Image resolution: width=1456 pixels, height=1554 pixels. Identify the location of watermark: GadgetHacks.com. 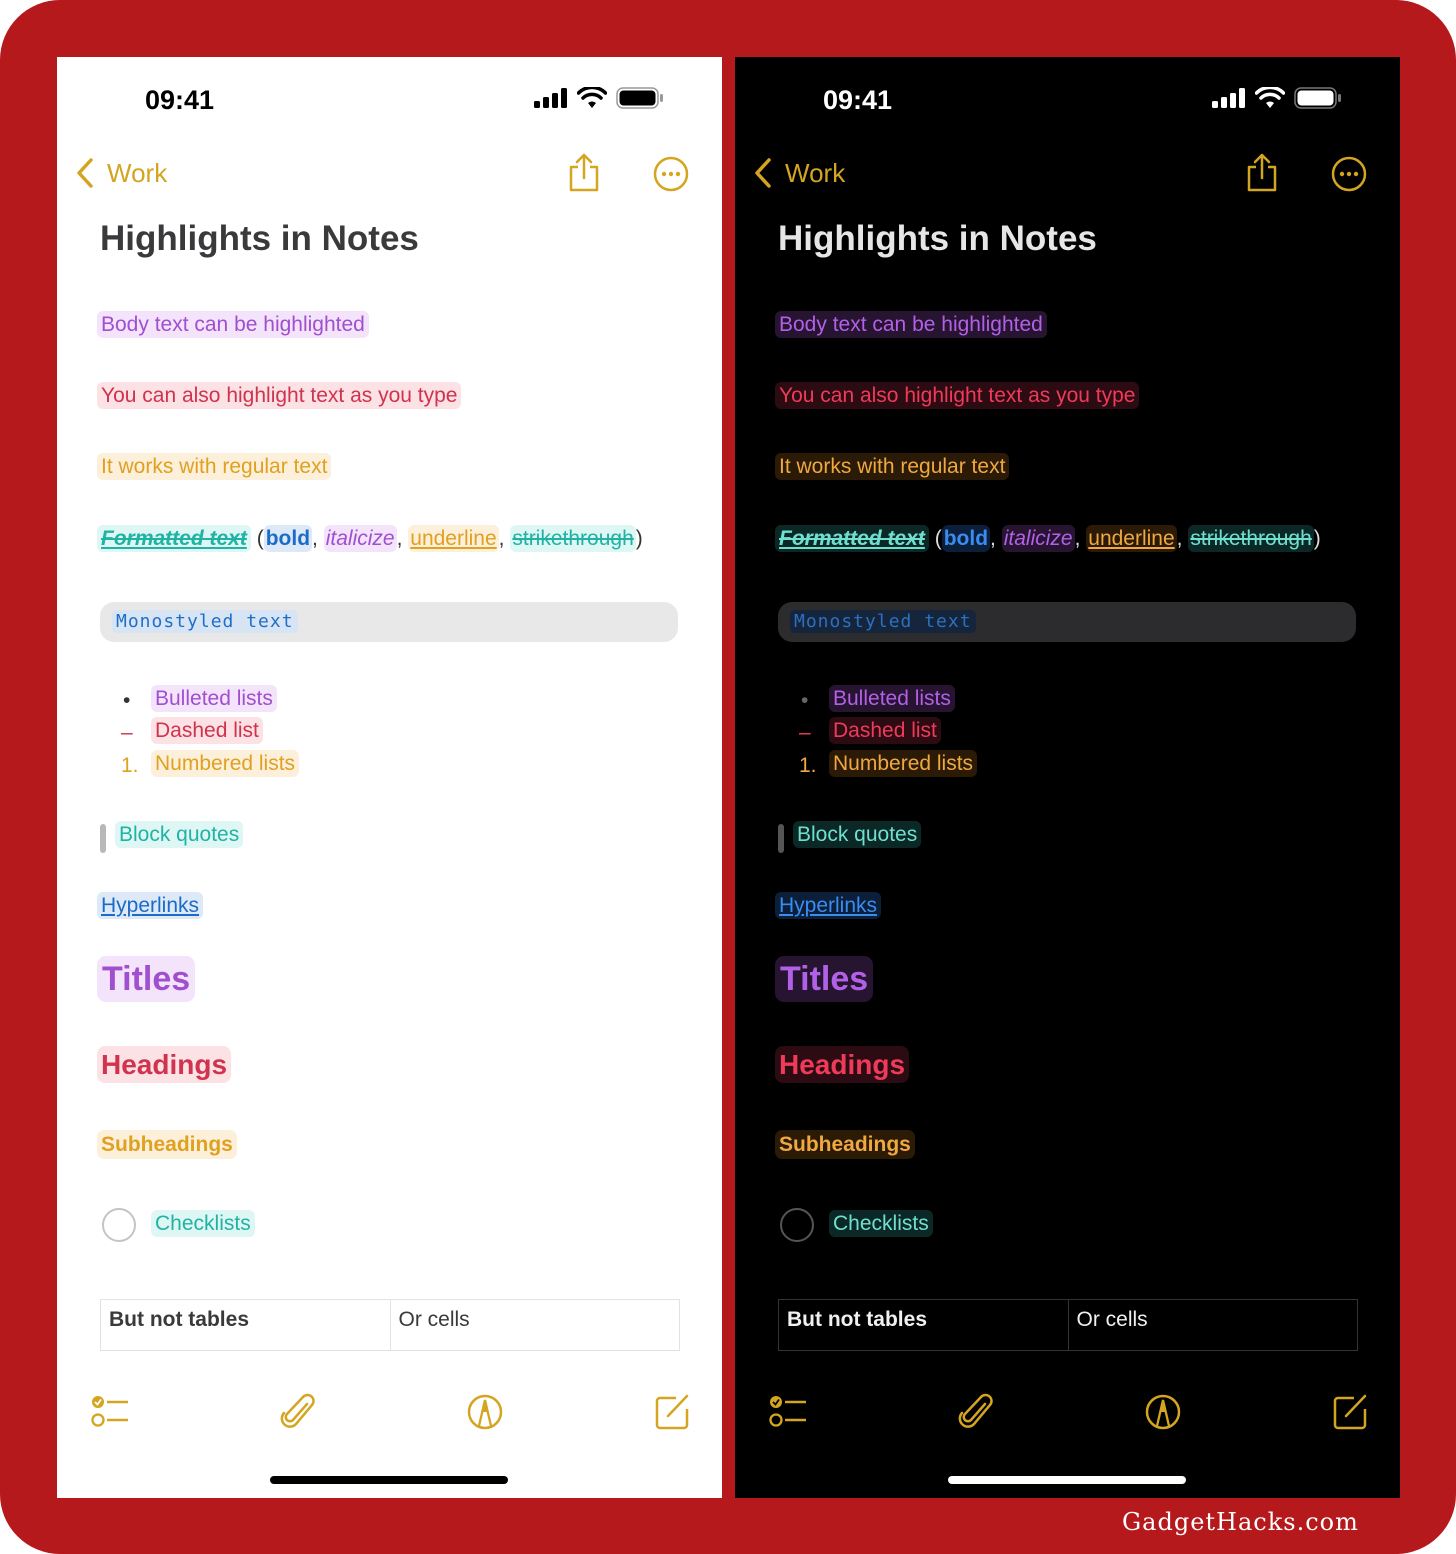
(1240, 1522).